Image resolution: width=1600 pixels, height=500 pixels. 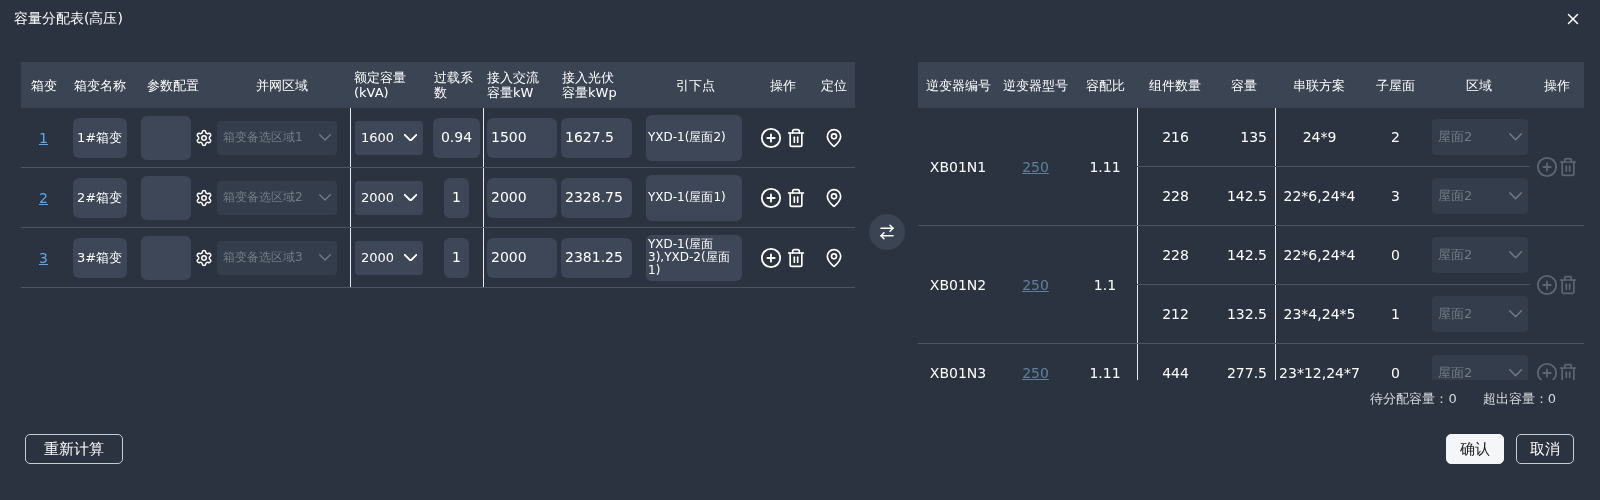 I want to click on ratio-text: 1.1, so click(x=1105, y=284).